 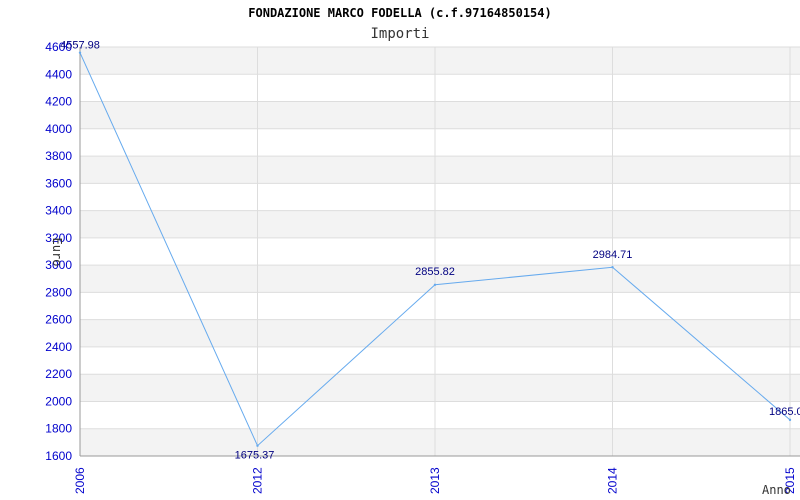 What do you see at coordinates (58, 347) in the screenshot?
I see `y-tick-label: 2400` at bounding box center [58, 347].